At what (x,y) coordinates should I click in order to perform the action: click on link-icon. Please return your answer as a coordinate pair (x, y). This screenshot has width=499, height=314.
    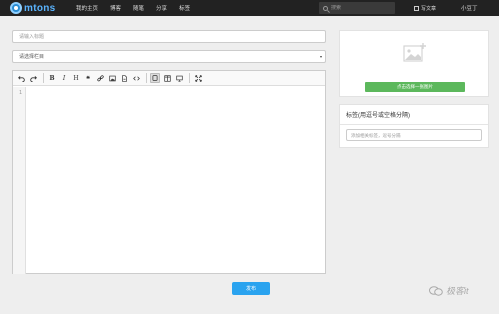
    Looking at the image, I should click on (100, 78).